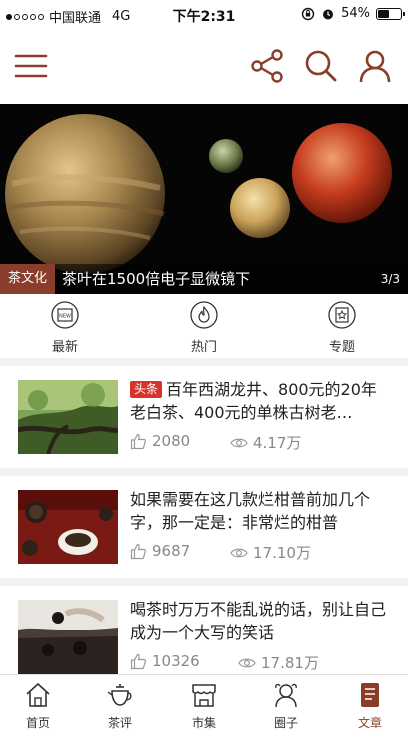 The image size is (408, 730). I want to click on tab-community: 圈子, so click(286, 705).